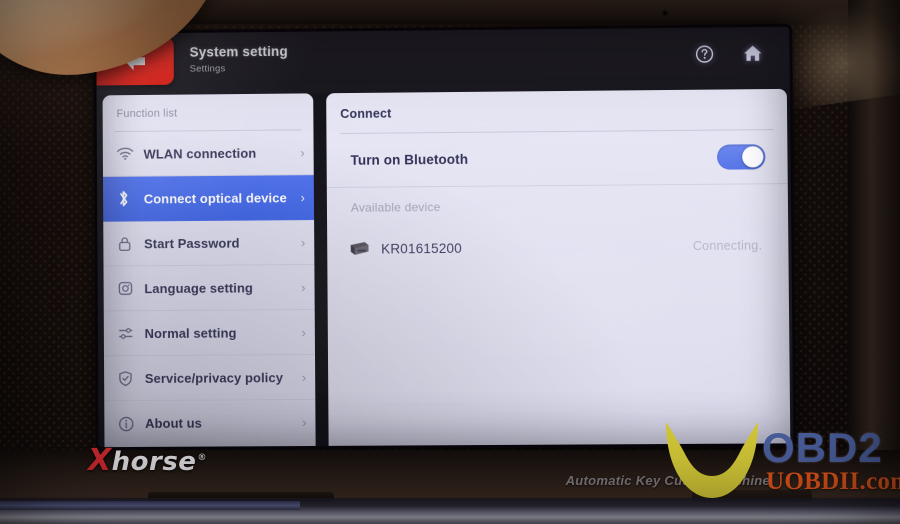  What do you see at coordinates (202, 458) in the screenshot?
I see `registered-mark: ®` at bounding box center [202, 458].